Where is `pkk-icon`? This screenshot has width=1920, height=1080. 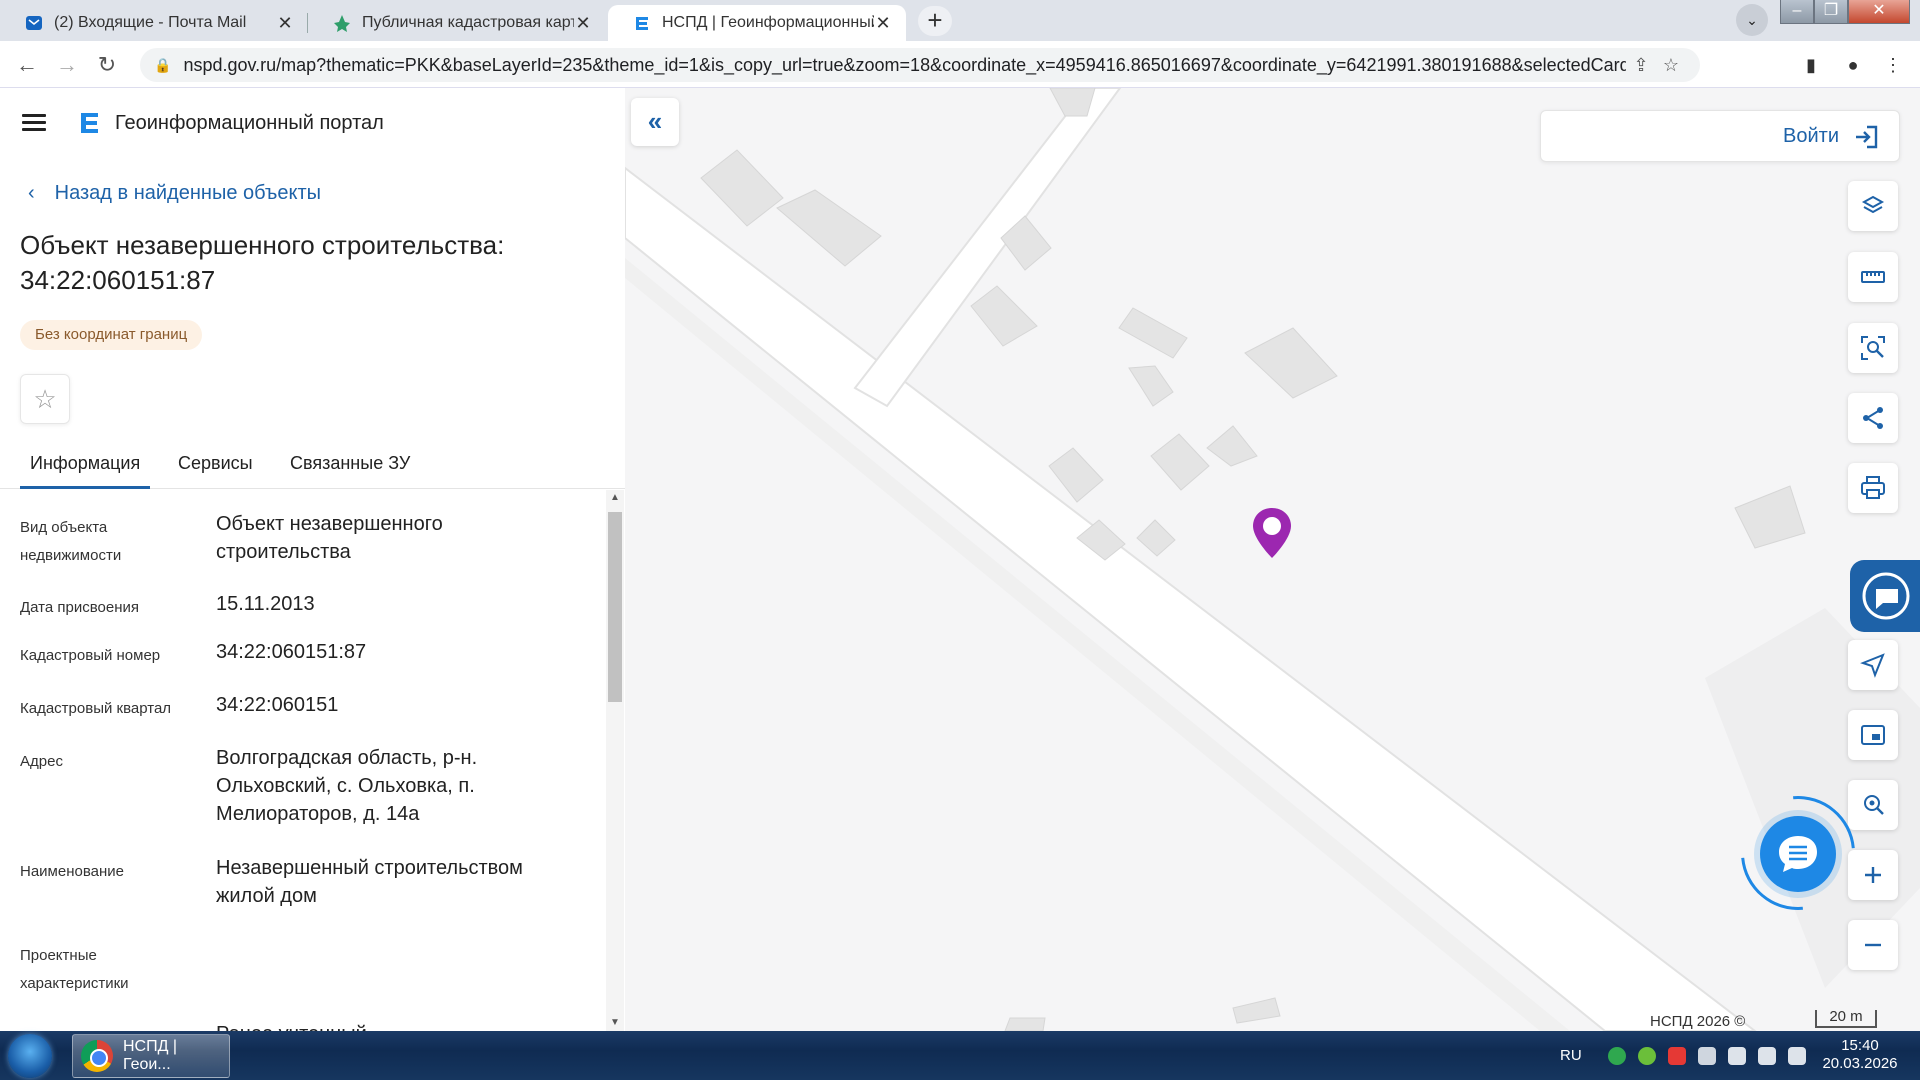
pkk-icon is located at coordinates (342, 23).